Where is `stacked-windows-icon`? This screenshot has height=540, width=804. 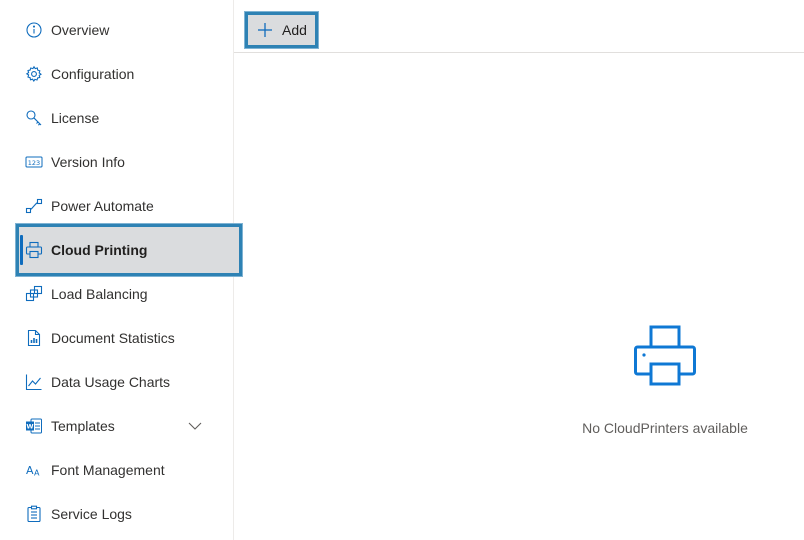
stacked-windows-icon is located at coordinates (34, 294).